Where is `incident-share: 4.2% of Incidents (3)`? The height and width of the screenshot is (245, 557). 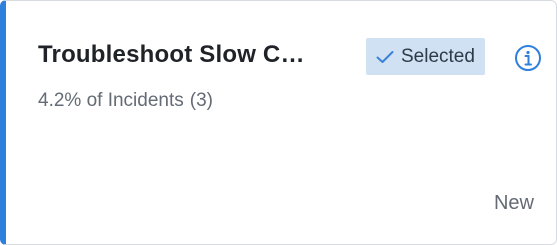 incident-share: 4.2% of Incidents (3) is located at coordinates (125, 101).